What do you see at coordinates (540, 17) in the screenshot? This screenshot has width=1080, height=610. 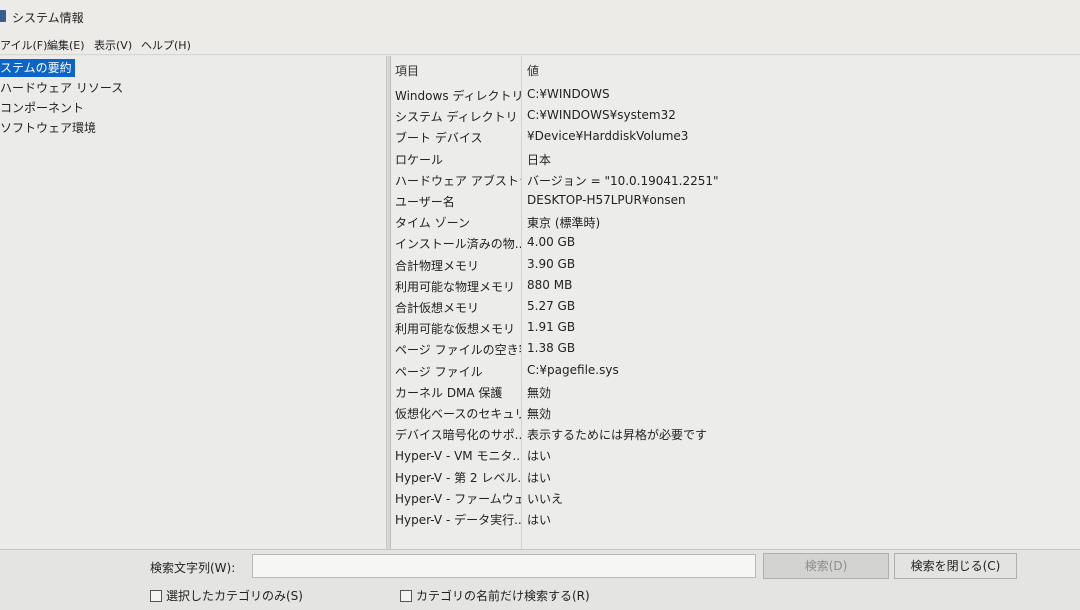 I see `title-bar: システム情報` at bounding box center [540, 17].